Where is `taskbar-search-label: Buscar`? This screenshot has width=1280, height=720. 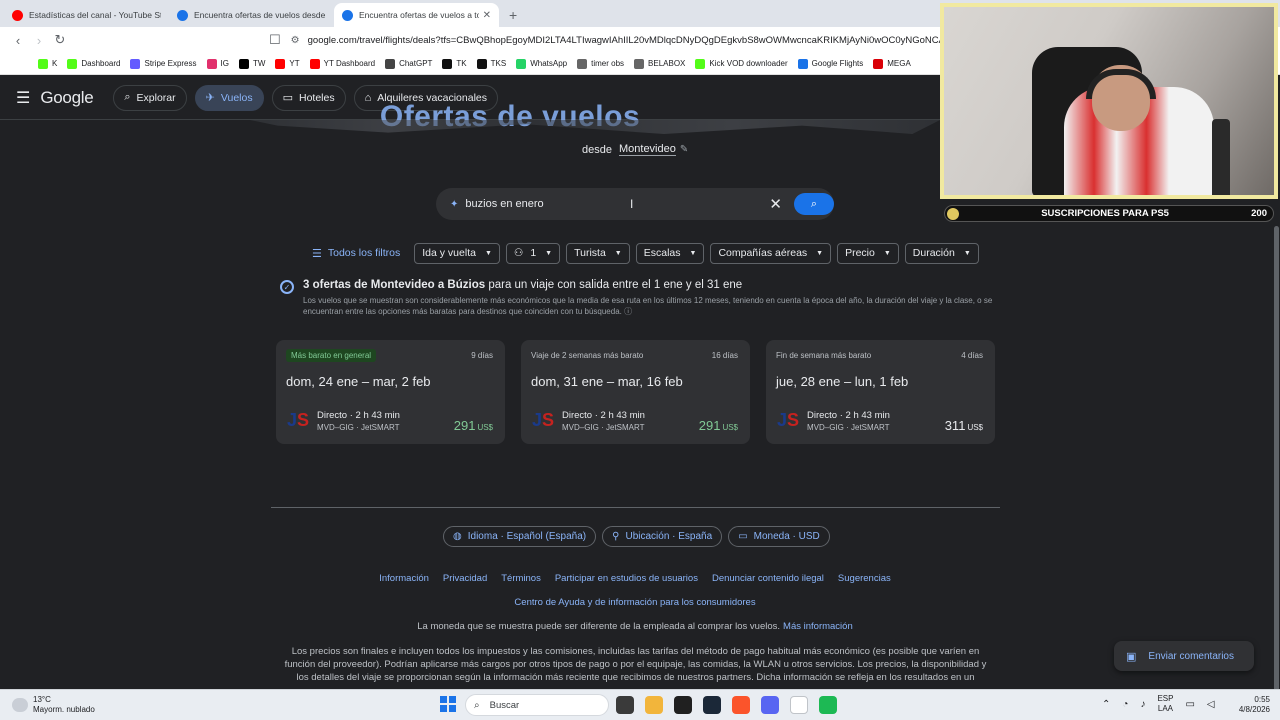
taskbar-search-label: Buscar is located at coordinates (504, 705).